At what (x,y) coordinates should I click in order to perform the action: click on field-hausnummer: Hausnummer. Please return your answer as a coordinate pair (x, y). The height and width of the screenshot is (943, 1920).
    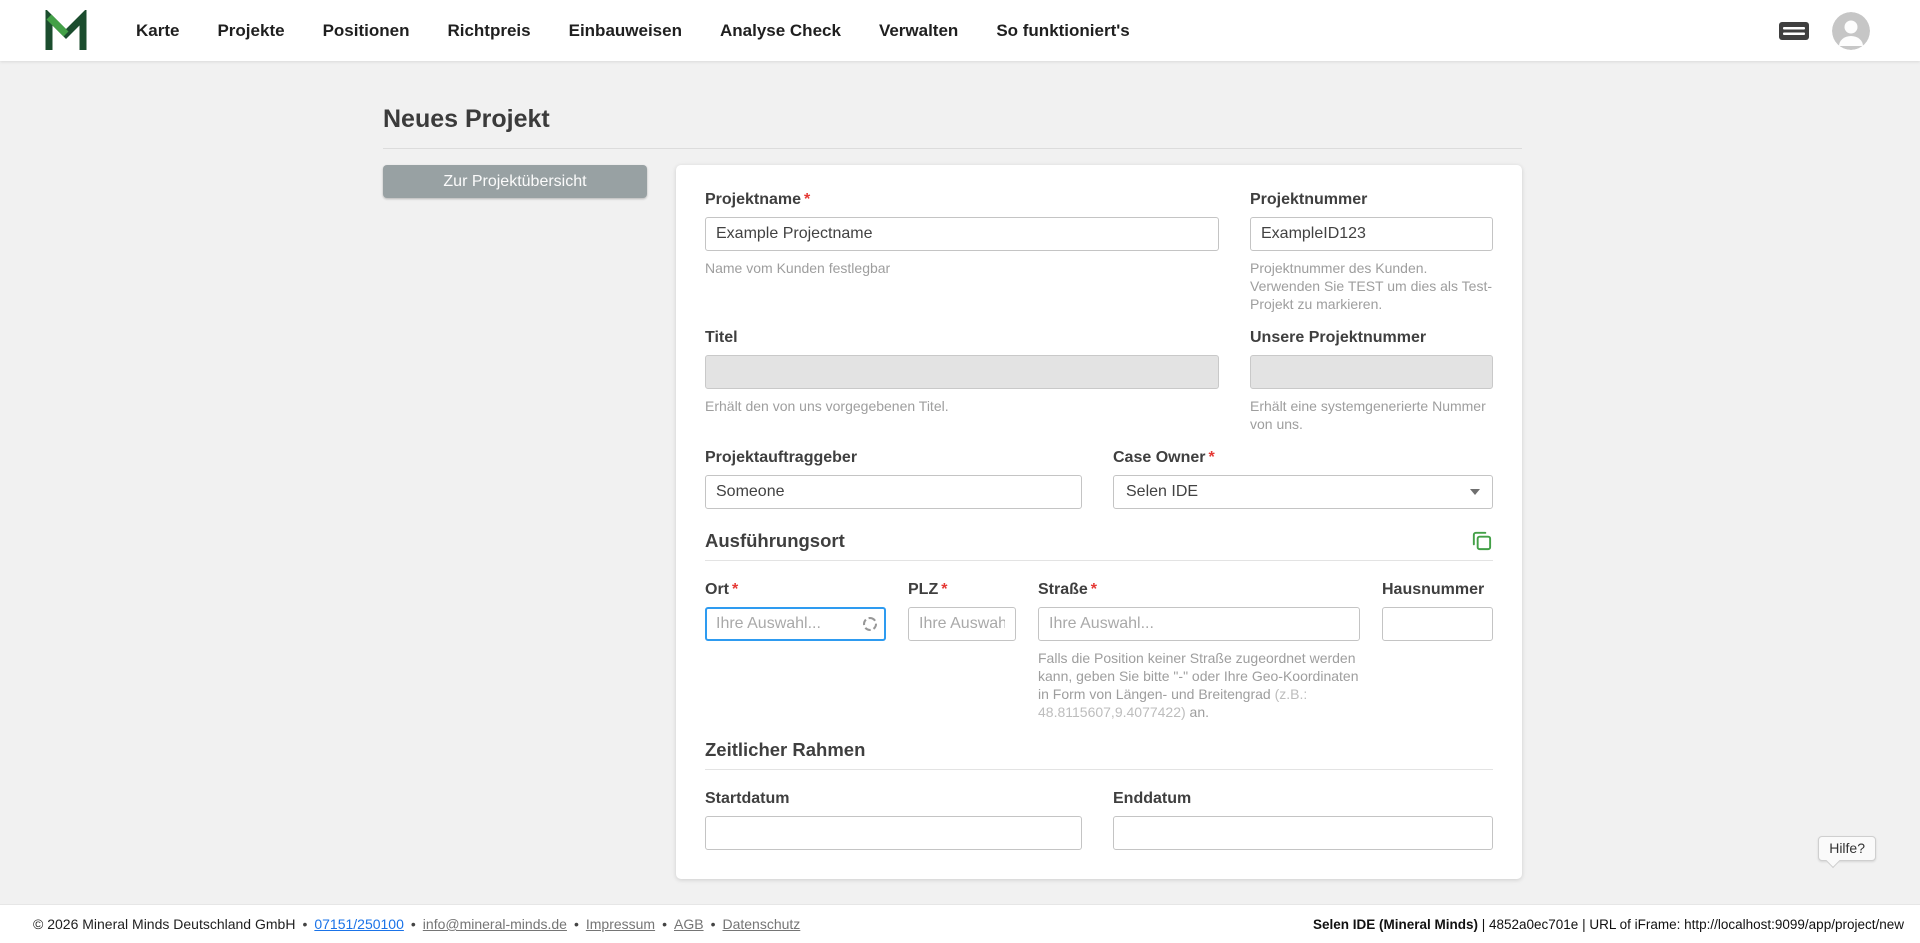
    Looking at the image, I should click on (1437, 651).